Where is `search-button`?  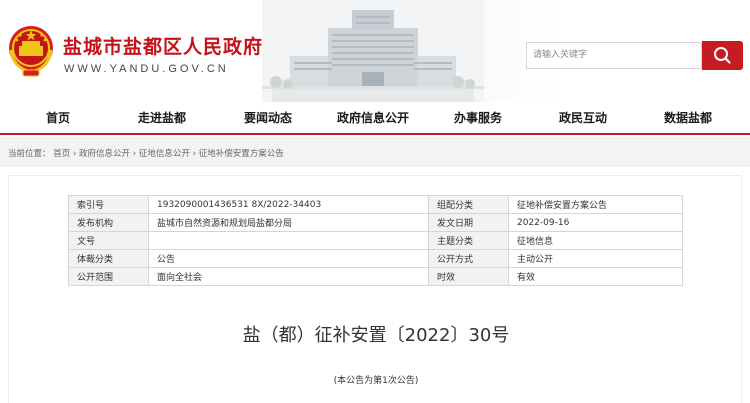 search-button is located at coordinates (722, 55).